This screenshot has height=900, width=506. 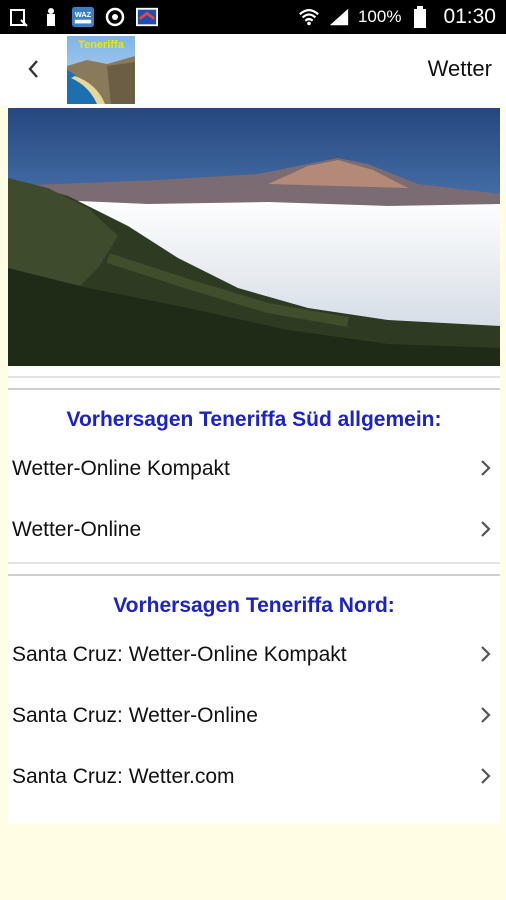 I want to click on app-flag-icon, so click(x=147, y=17).